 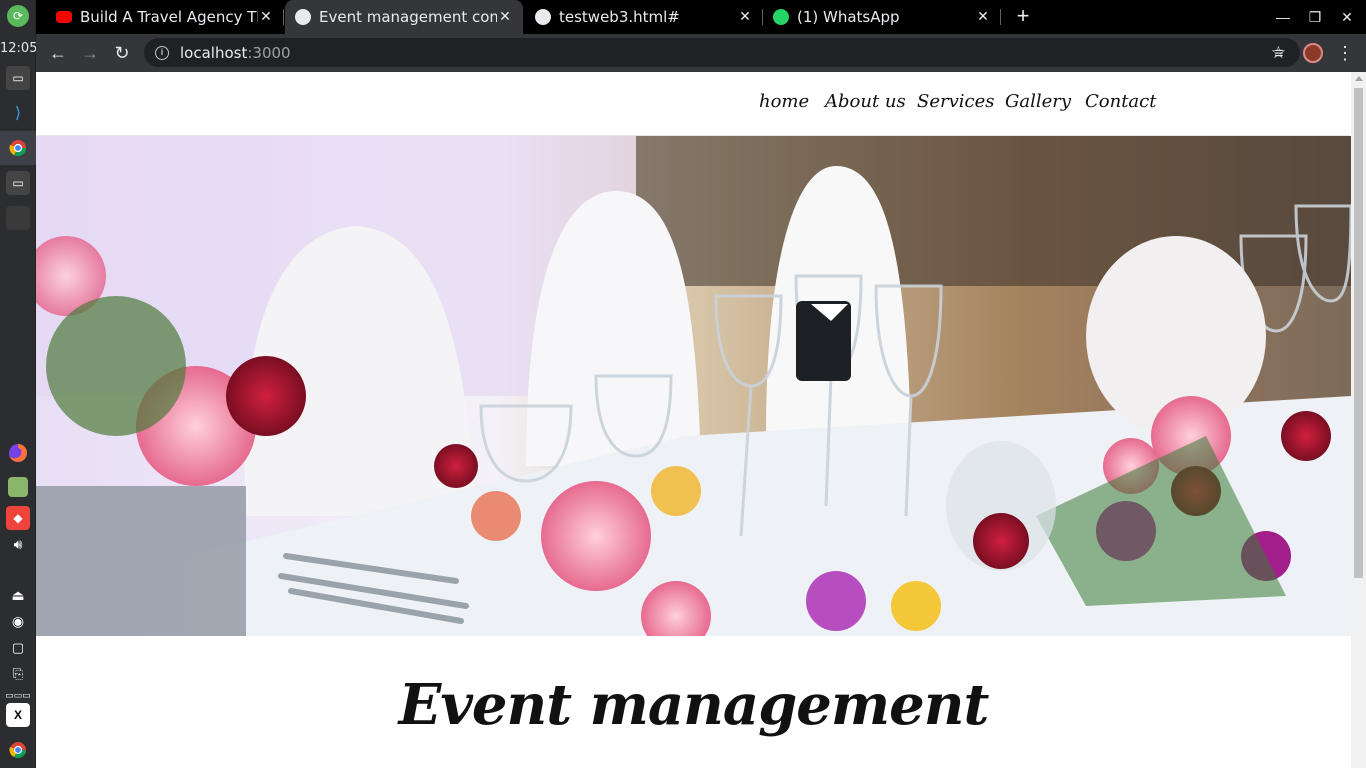 I want to click on menu-kebab-icon: ⋮, so click(x=1345, y=53).